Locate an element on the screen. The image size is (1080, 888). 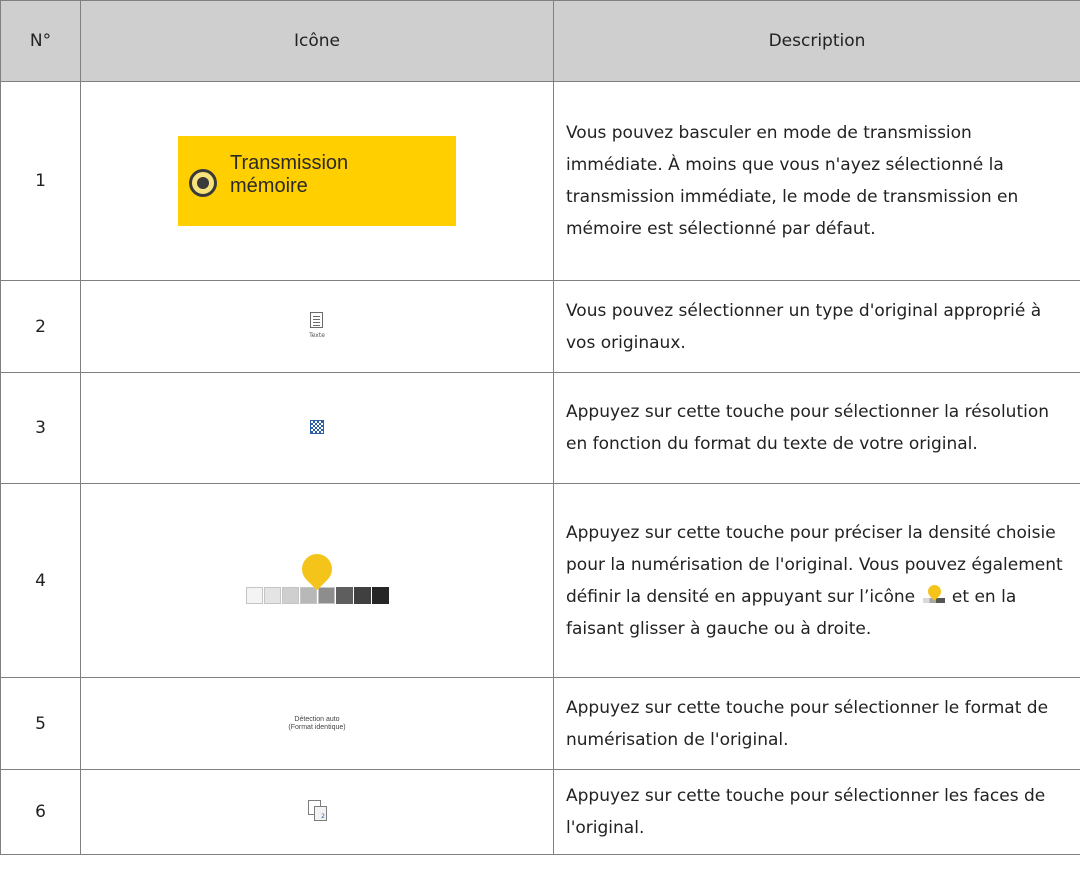
density-slider-icon is located at coordinates (317, 579).